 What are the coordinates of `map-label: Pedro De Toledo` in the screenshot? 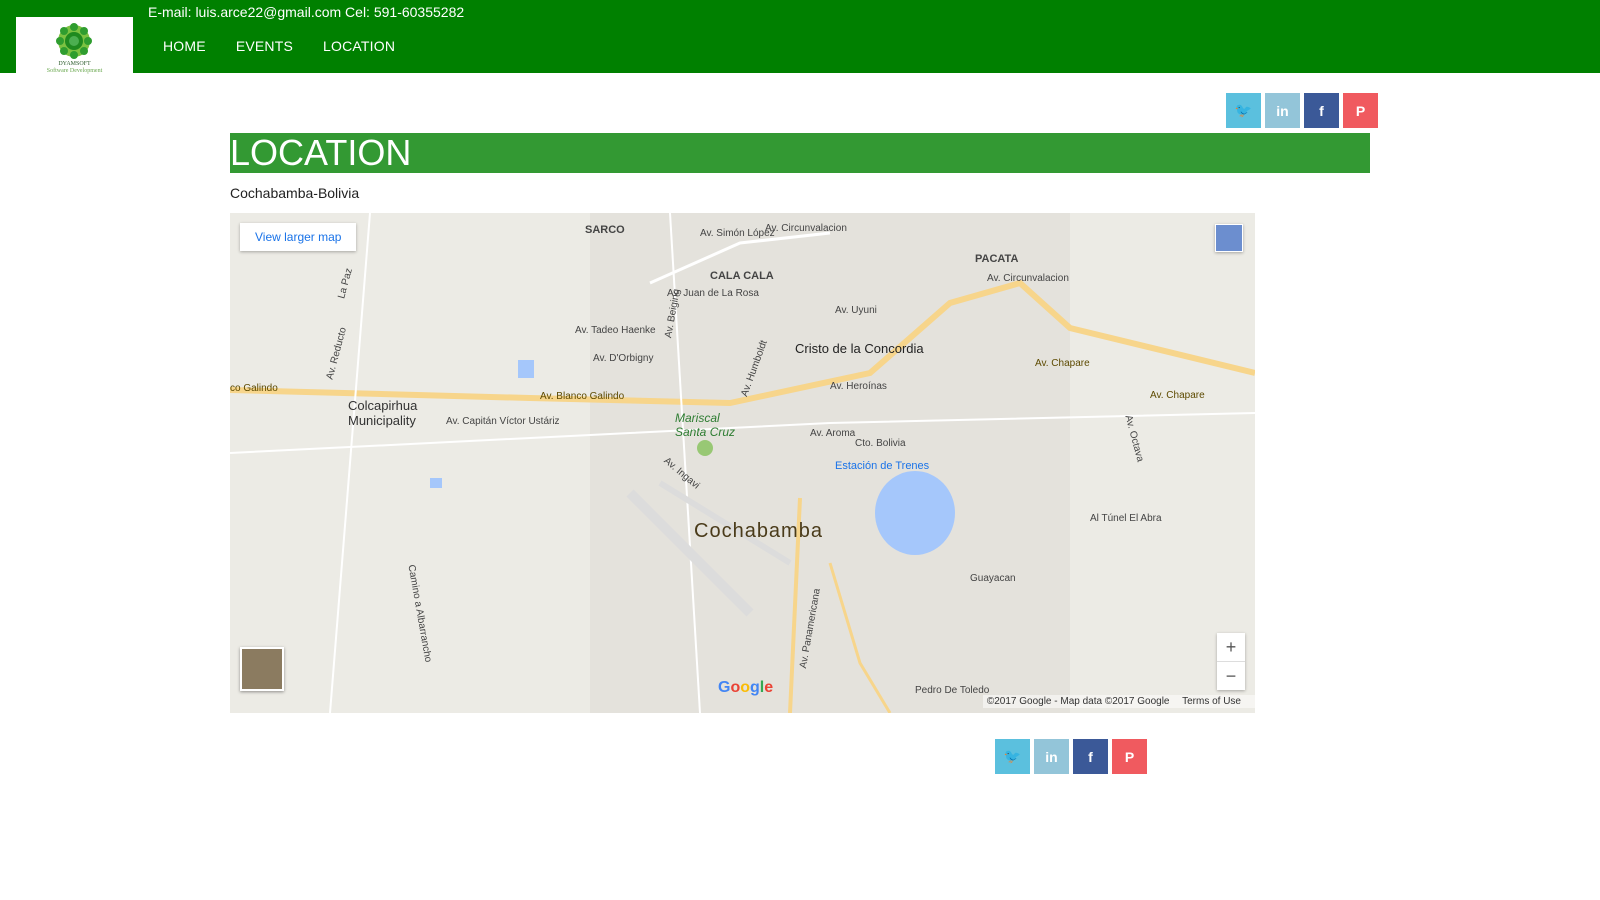 It's located at (952, 690).